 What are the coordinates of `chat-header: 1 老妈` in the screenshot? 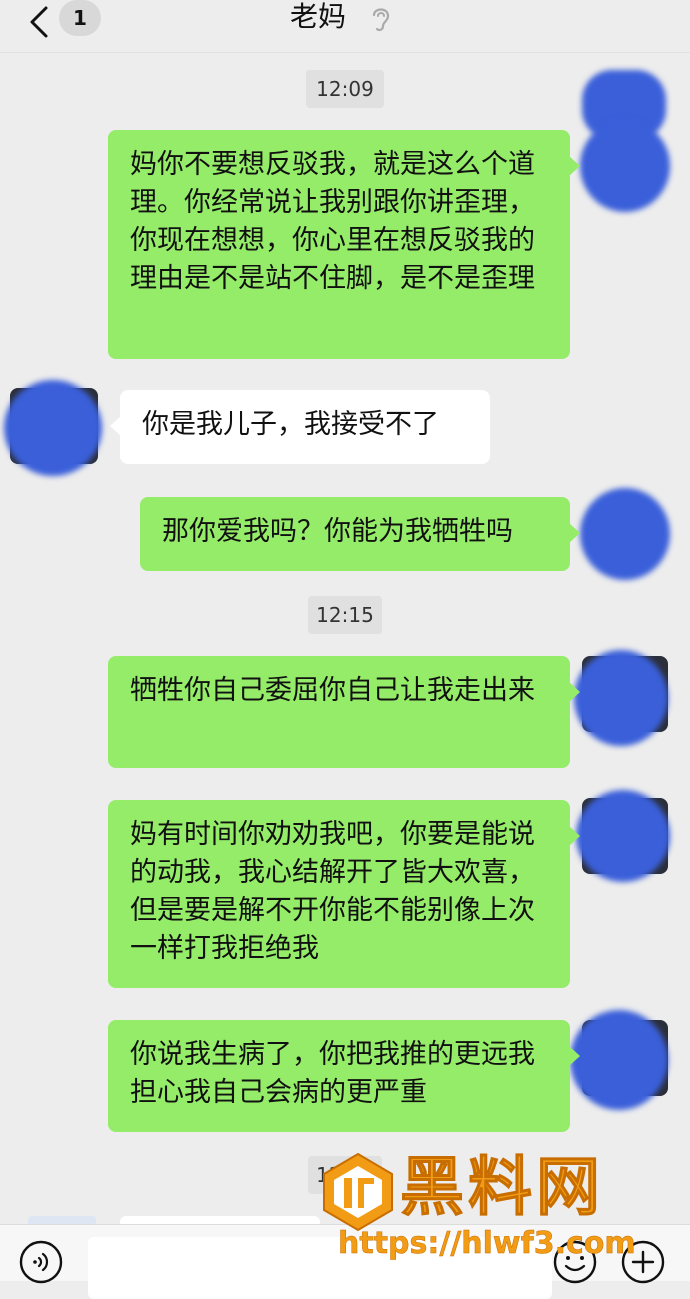 It's located at (345, 26).